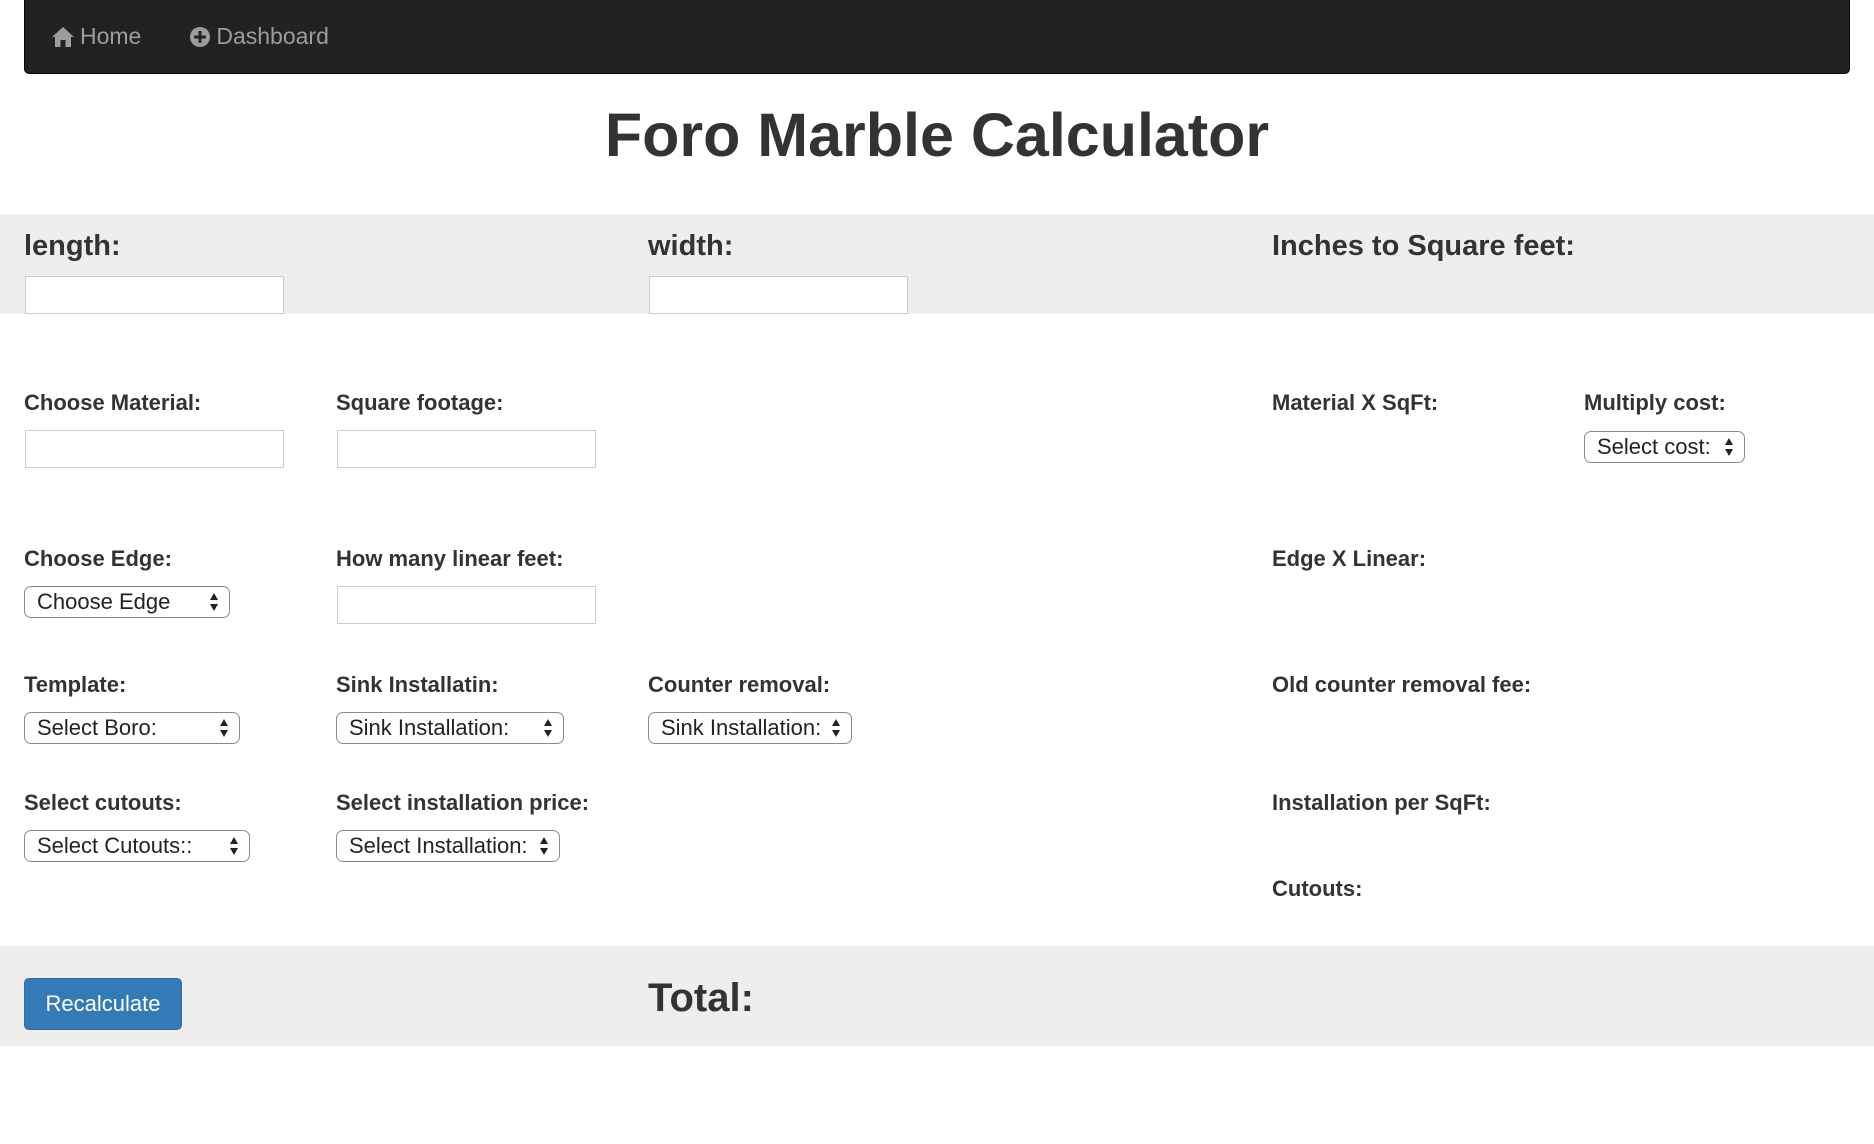 This screenshot has height=1144, width=1874. Describe the element at coordinates (72, 246) in the screenshot. I see `length-label: length:` at that location.